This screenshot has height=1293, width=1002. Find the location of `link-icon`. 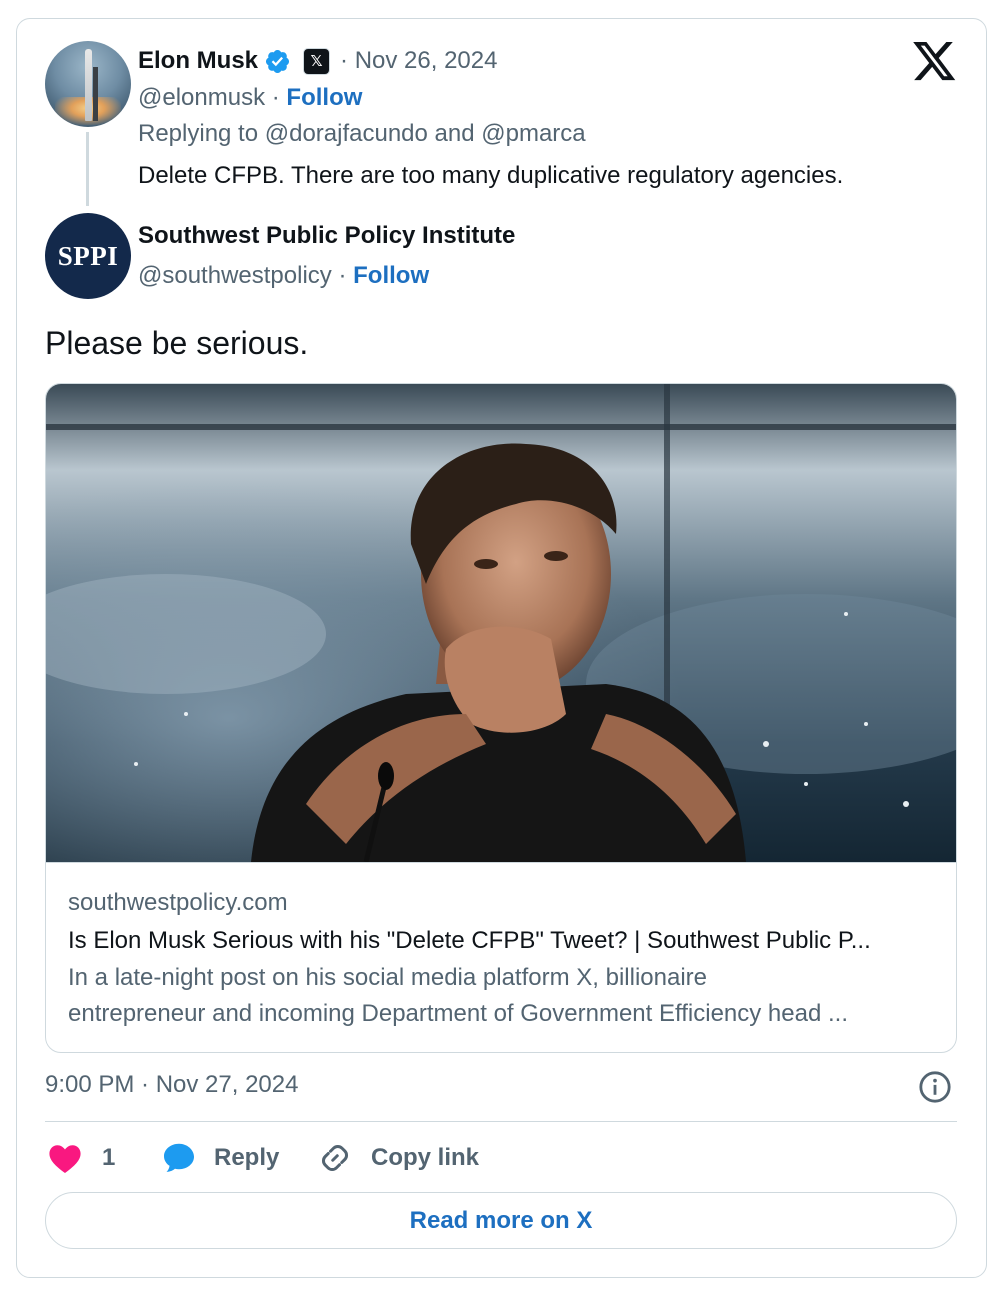

link-icon is located at coordinates (335, 1158).